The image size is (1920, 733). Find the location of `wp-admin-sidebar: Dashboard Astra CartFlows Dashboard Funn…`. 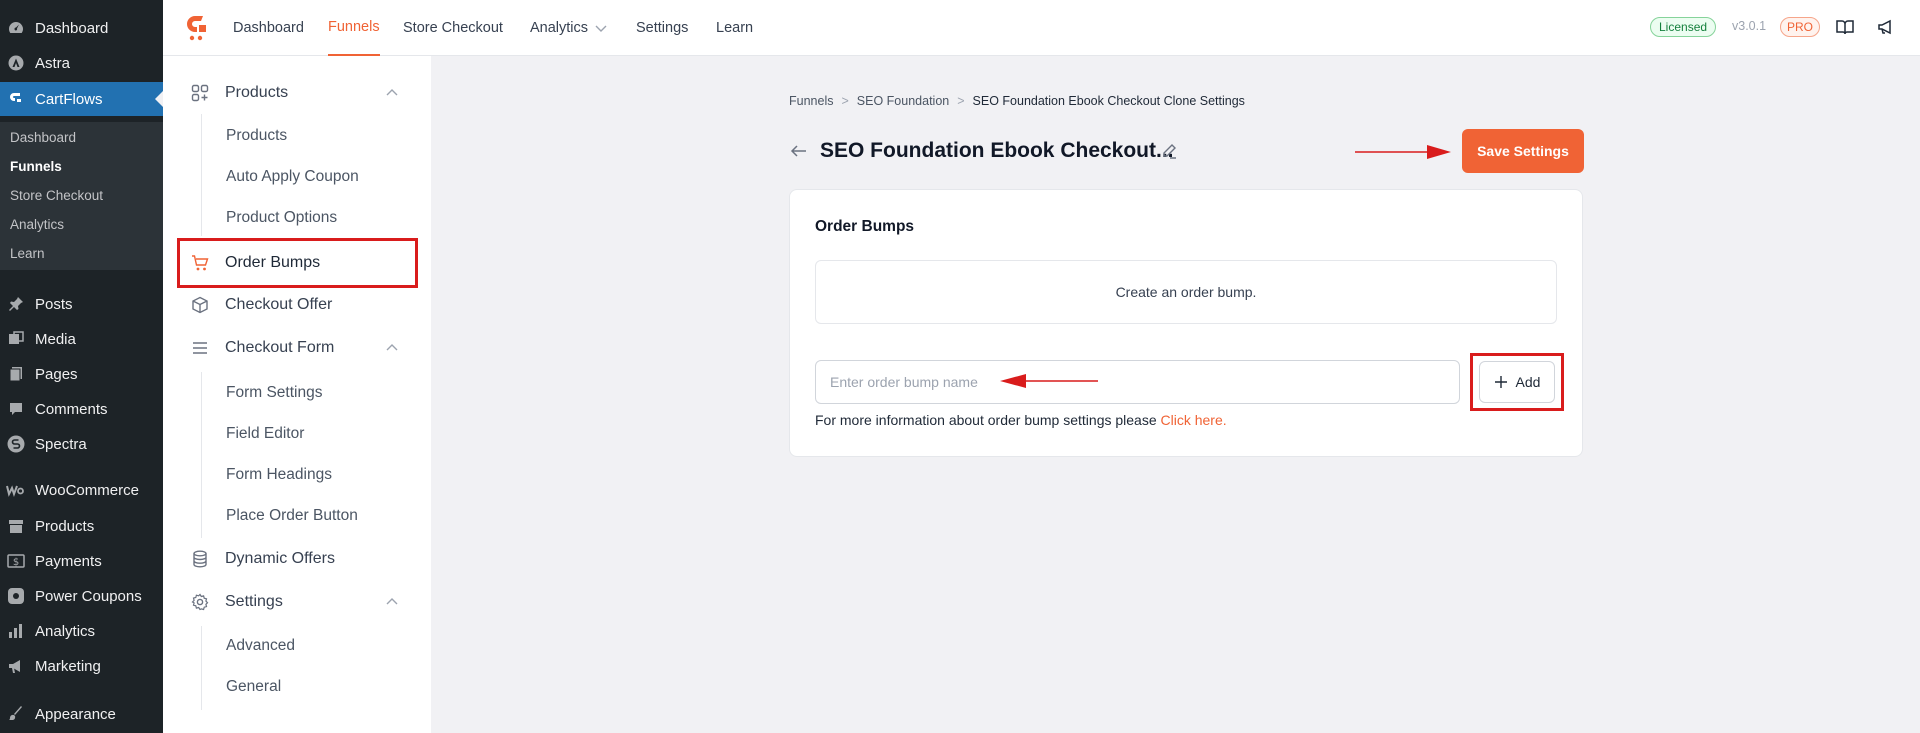

wp-admin-sidebar: Dashboard Astra CartFlows Dashboard Funn… is located at coordinates (81, 366).